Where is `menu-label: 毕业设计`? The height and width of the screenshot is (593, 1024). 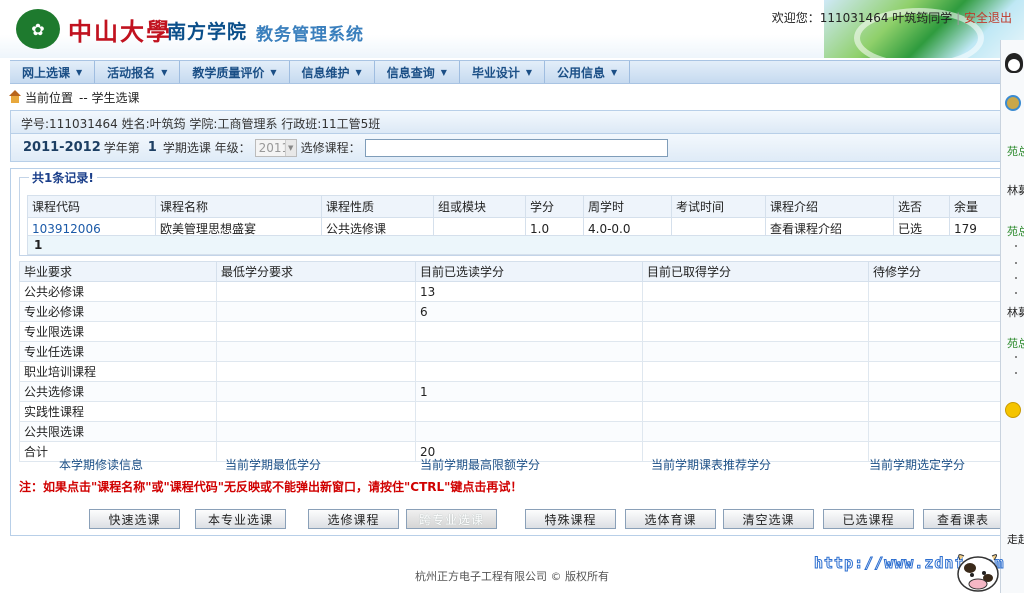 menu-label: 毕业设计 is located at coordinates (495, 72).